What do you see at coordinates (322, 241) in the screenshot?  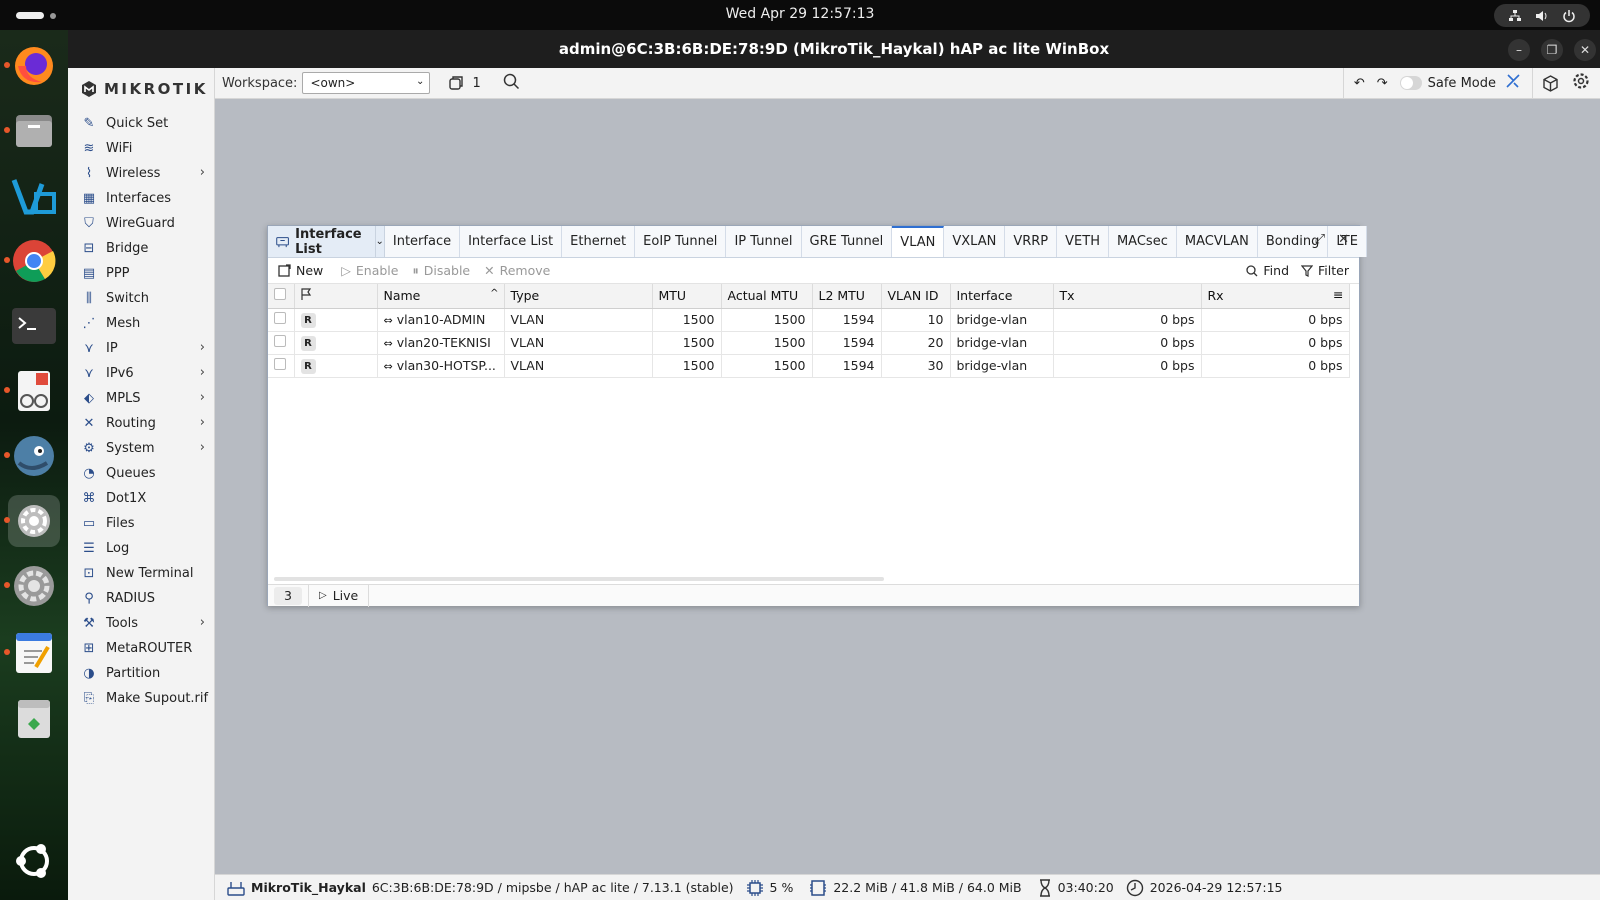 I see `dialog-title: Interface List` at bounding box center [322, 241].